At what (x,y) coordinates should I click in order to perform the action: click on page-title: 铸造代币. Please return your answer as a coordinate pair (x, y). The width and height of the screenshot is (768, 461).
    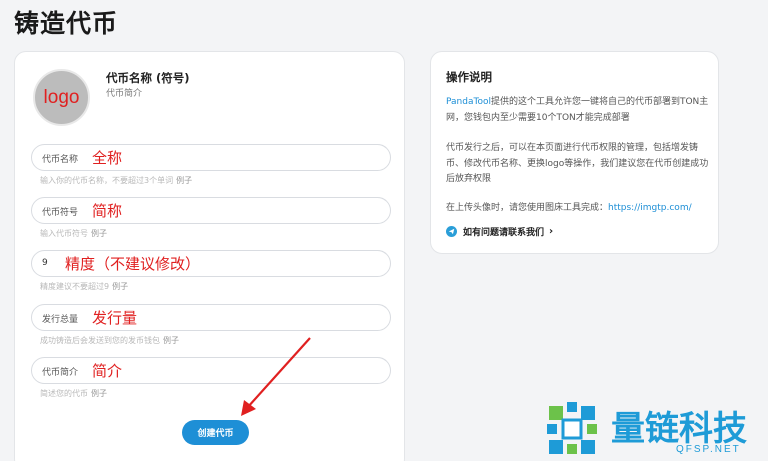
    Looking at the image, I should click on (66, 23).